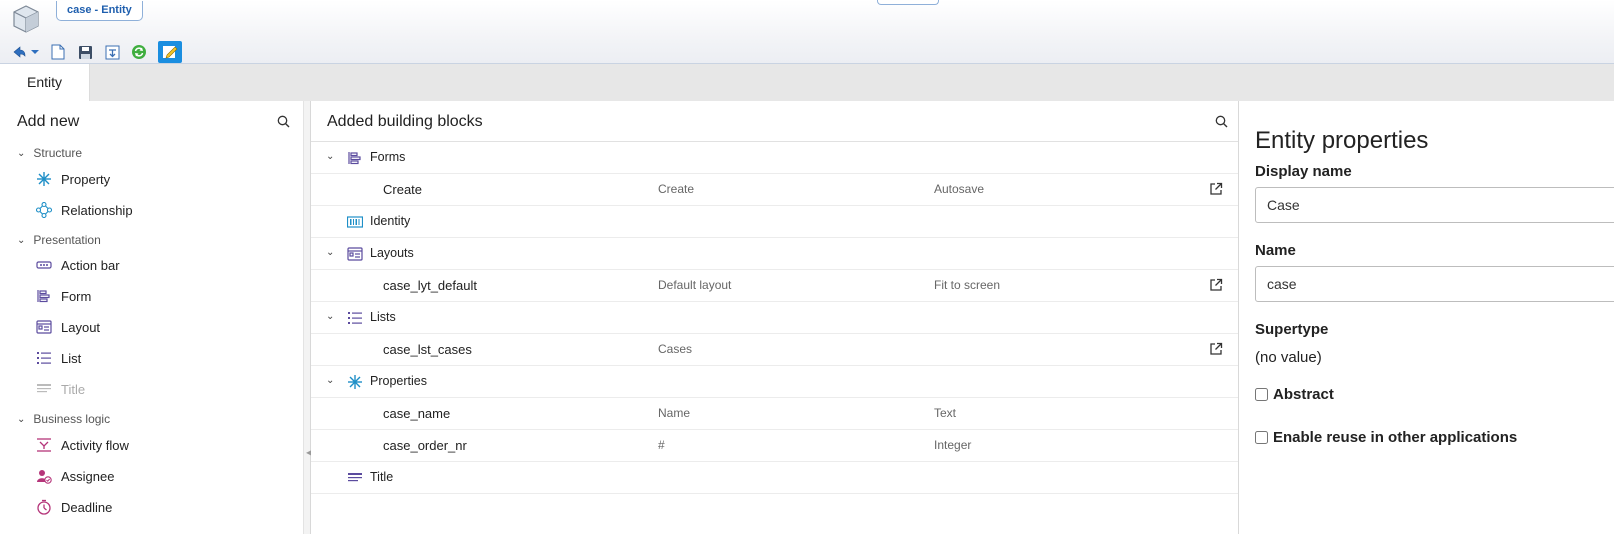  Describe the element at coordinates (59, 240) in the screenshot. I see `group-presentation: ⌄ Presentation` at that location.